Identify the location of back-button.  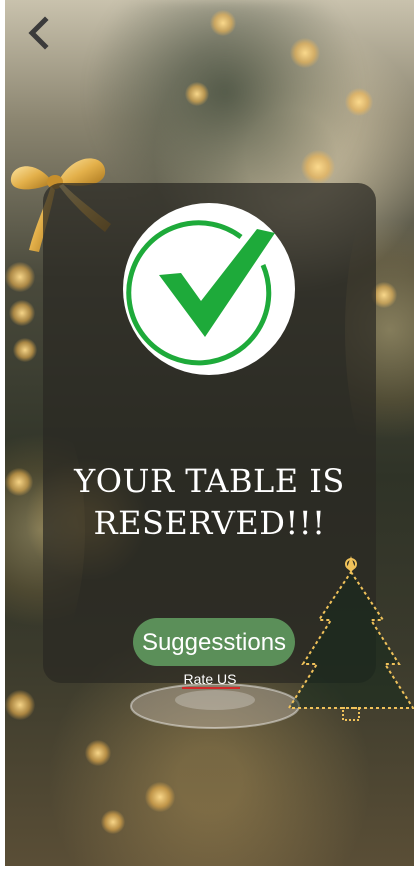
(41, 34).